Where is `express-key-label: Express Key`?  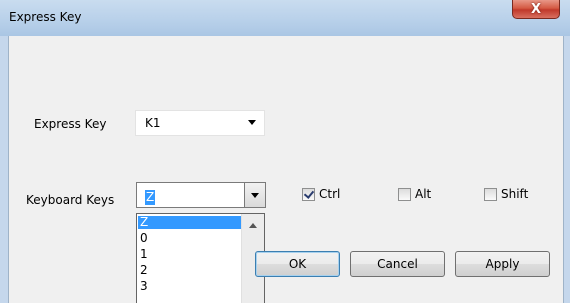 express-key-label: Express Key is located at coordinates (70, 124).